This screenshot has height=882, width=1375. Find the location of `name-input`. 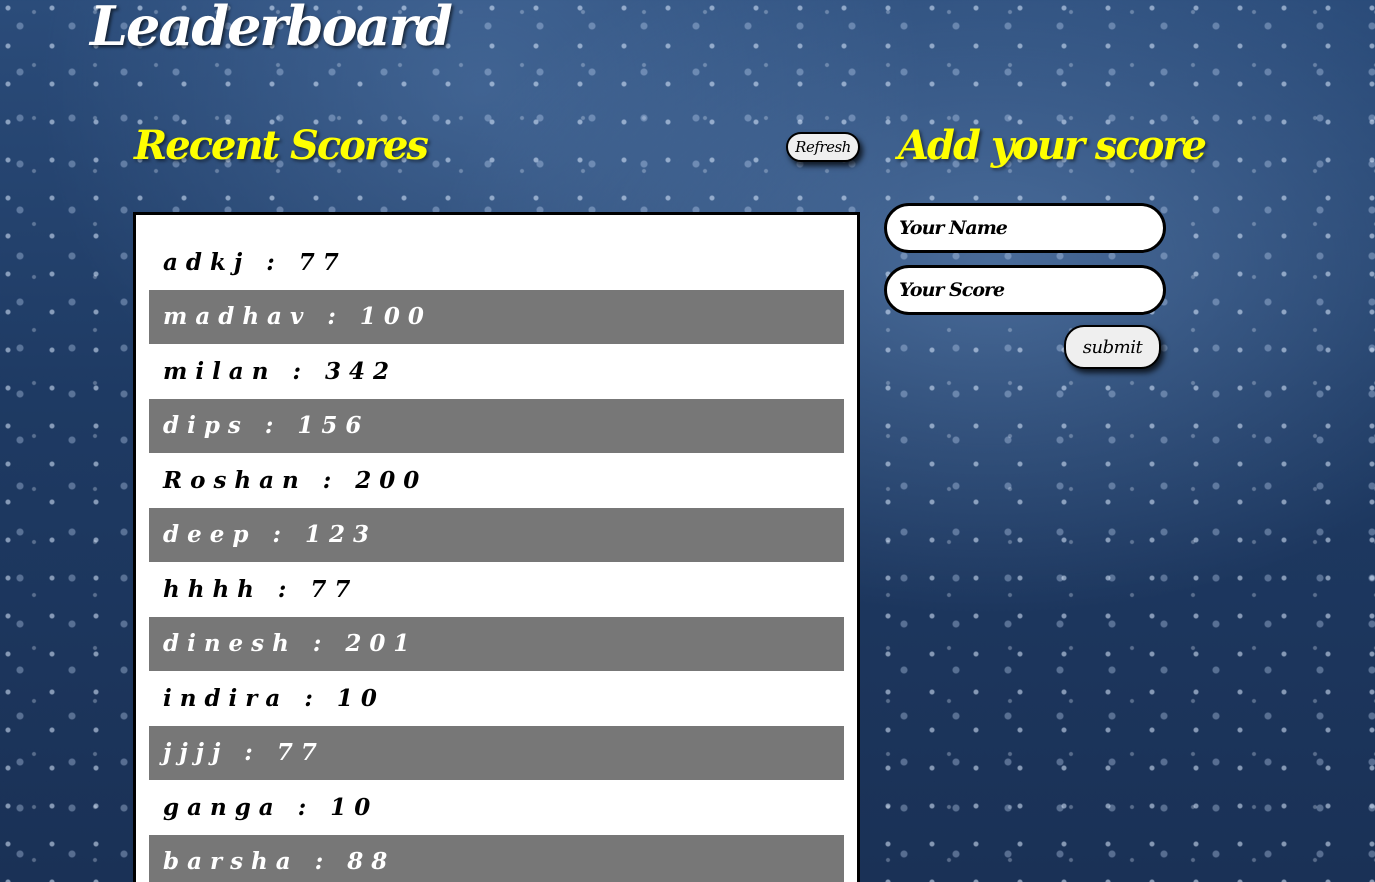

name-input is located at coordinates (1025, 228).